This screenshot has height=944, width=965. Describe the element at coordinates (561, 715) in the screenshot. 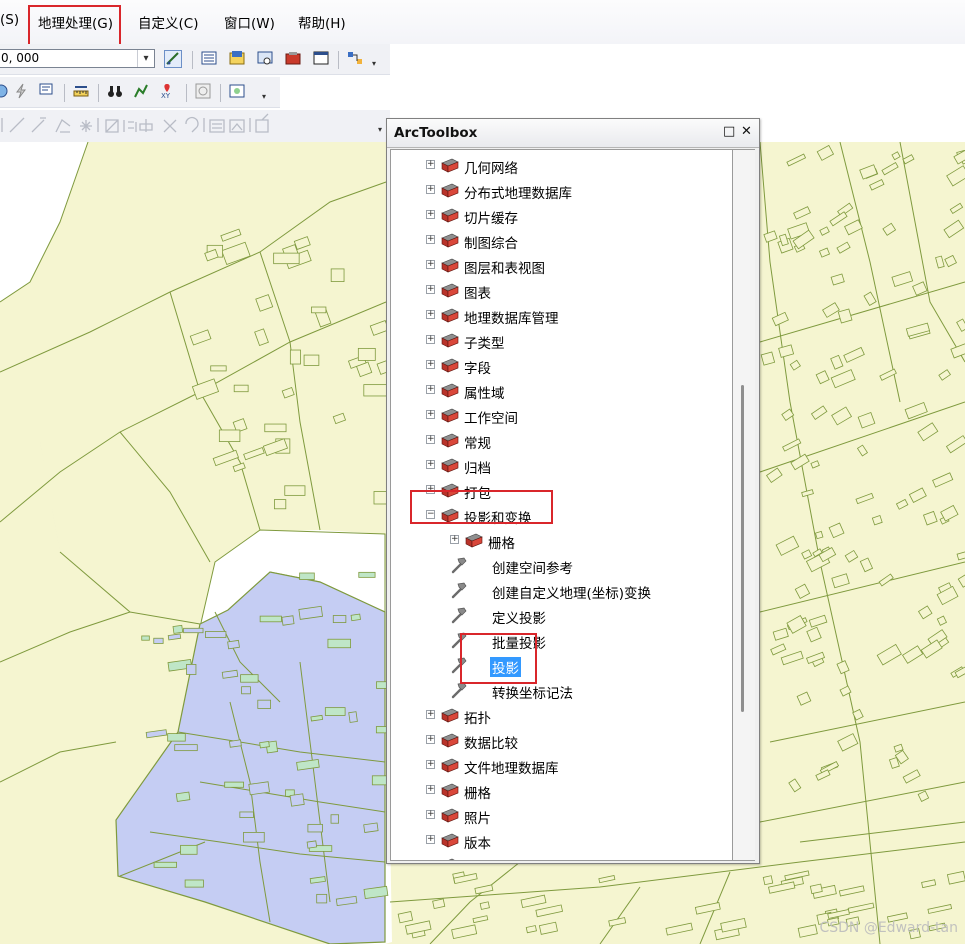

I see `toolbox-item: + 拓扑` at that location.